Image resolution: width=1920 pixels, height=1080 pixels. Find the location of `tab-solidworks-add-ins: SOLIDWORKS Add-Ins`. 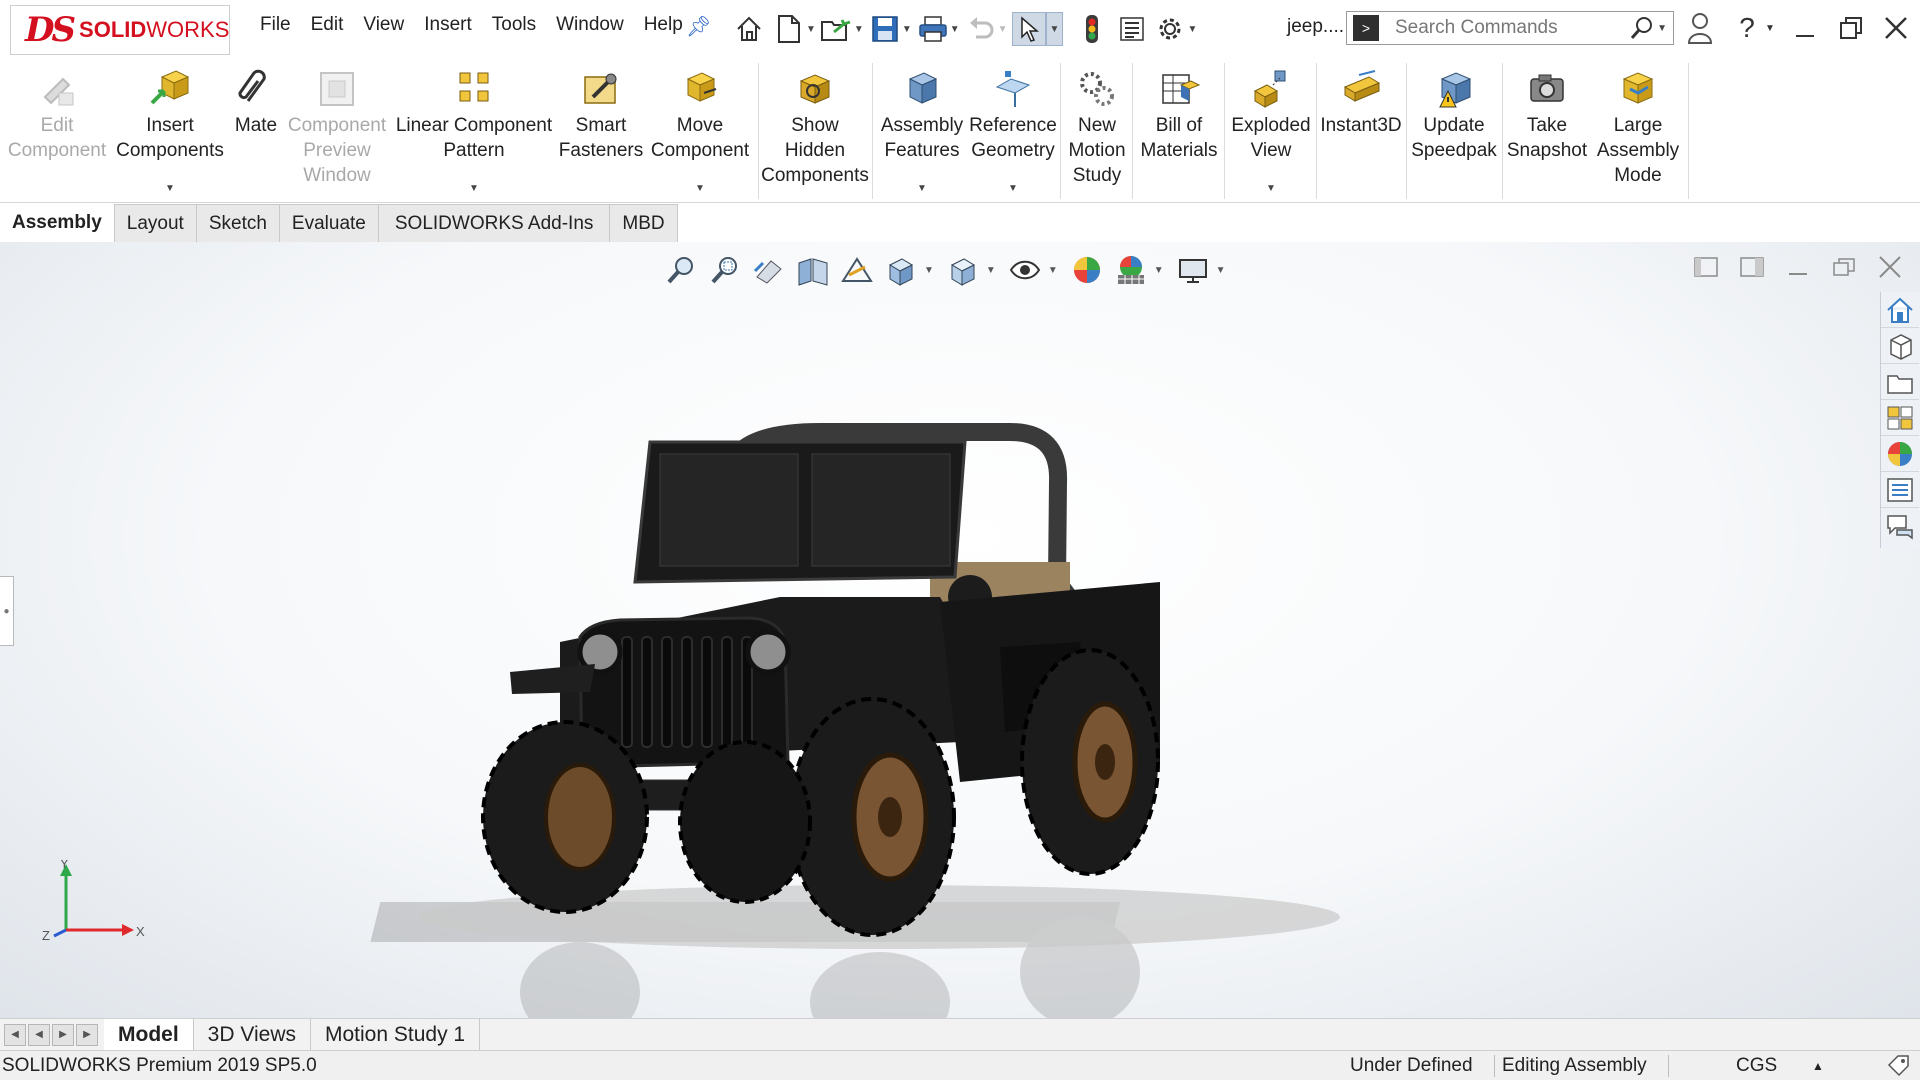

tab-solidworks-add-ins: SOLIDWORKS Add-Ins is located at coordinates (494, 223).